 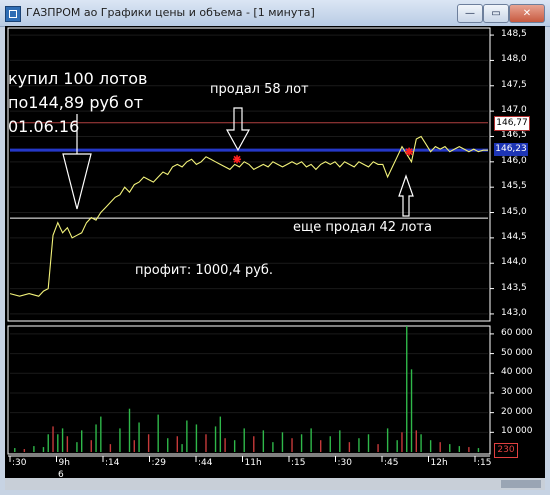 What do you see at coordinates (514, 135) in the screenshot?
I see `price-tick-label: 146,5` at bounding box center [514, 135].